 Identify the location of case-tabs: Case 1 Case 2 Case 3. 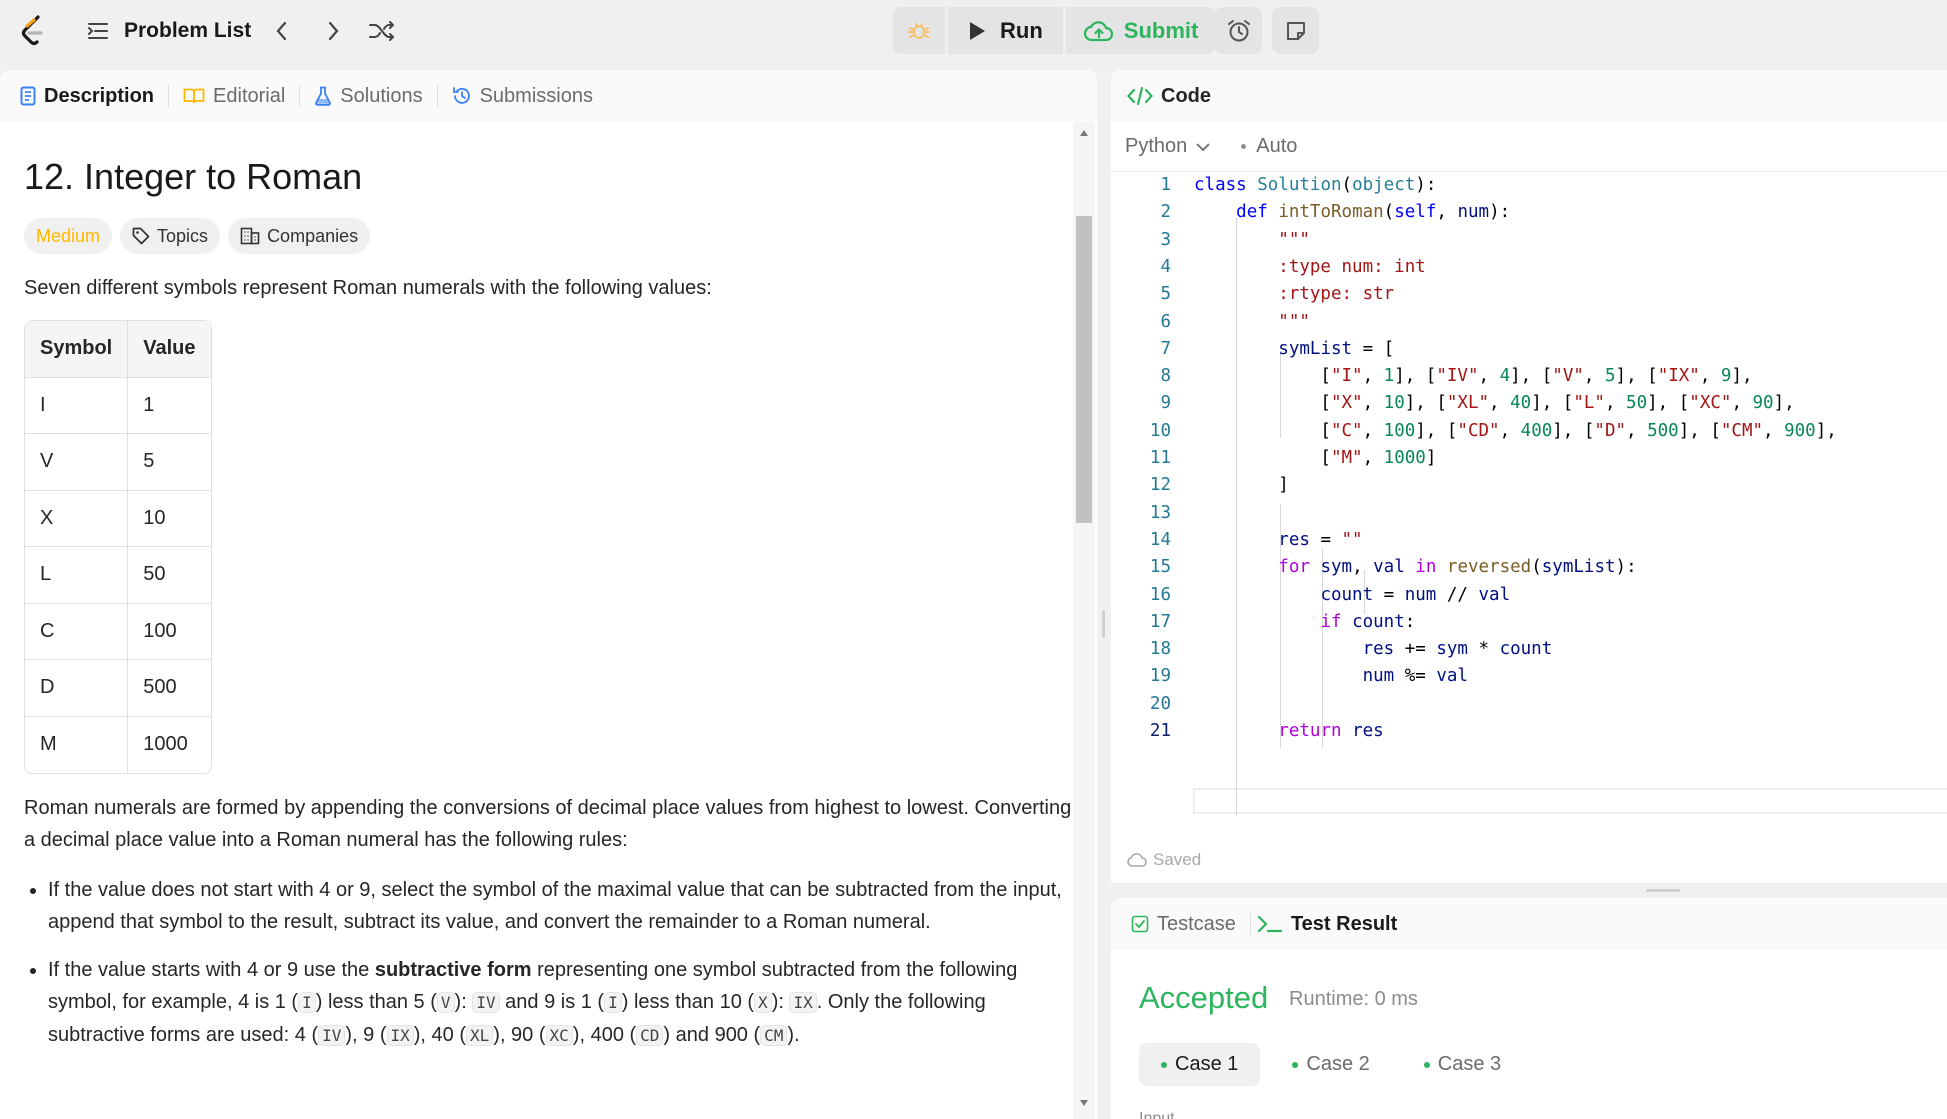
(1331, 1064).